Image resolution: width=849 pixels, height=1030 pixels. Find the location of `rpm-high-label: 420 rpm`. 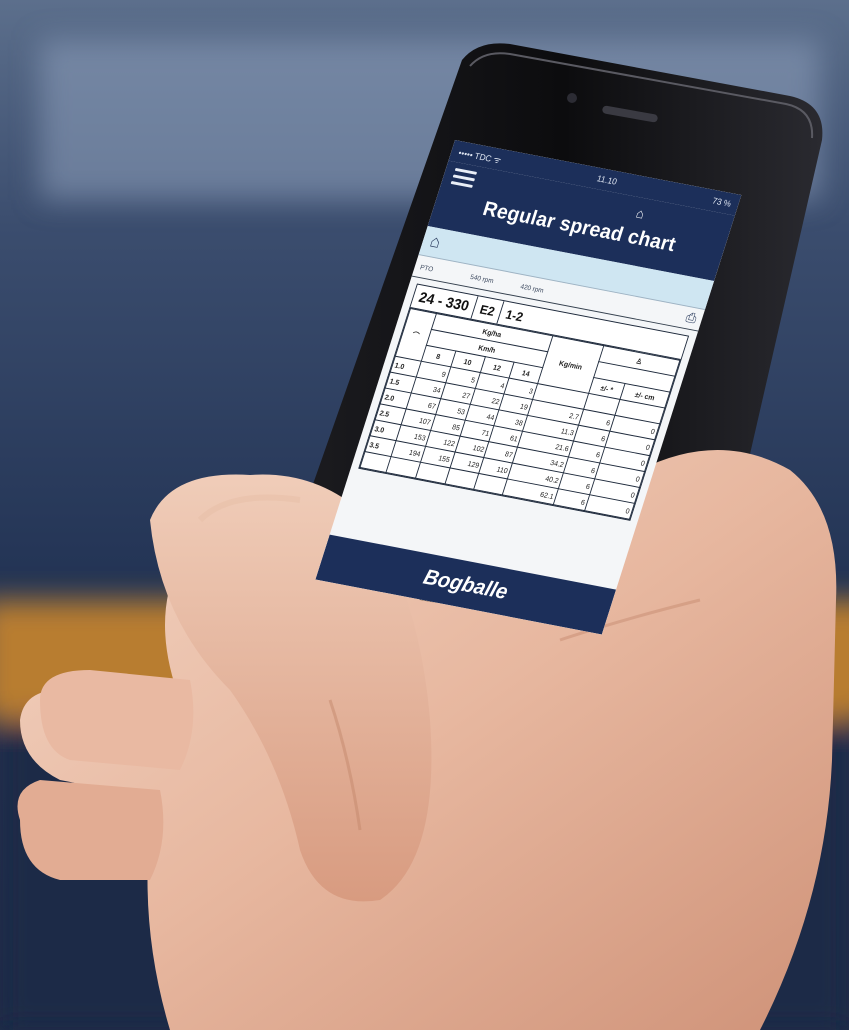

rpm-high-label: 420 rpm is located at coordinates (532, 289).